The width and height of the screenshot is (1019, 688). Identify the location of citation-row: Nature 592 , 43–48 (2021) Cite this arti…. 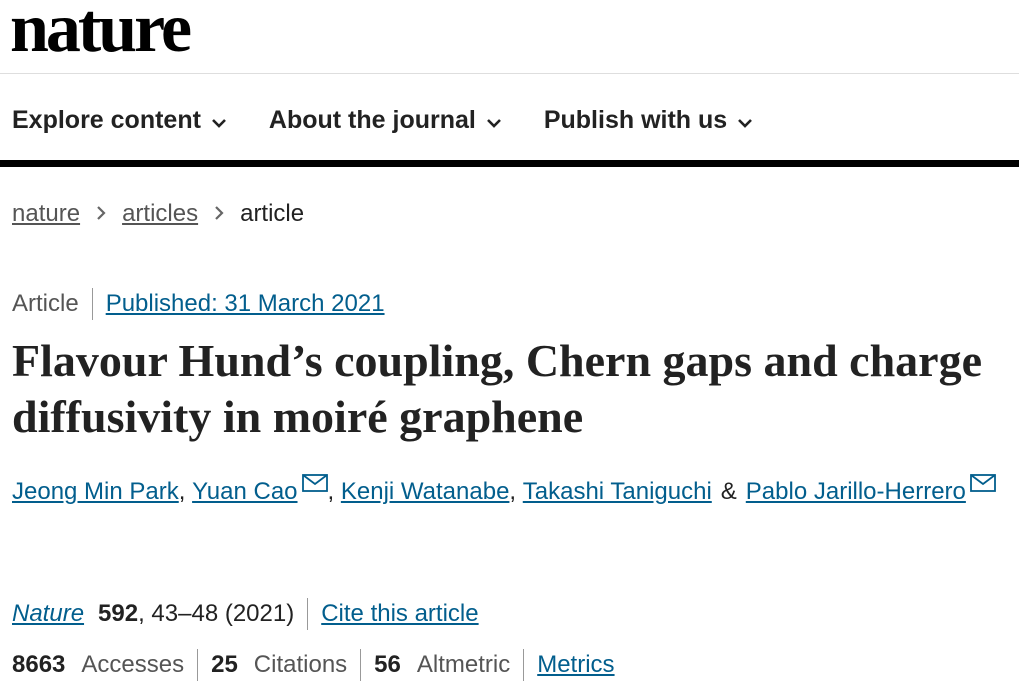
(245, 614).